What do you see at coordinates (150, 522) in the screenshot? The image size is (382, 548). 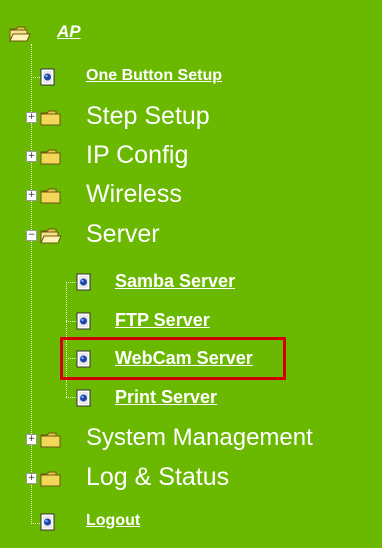 I see `tree-item-logout: Logout` at bounding box center [150, 522].